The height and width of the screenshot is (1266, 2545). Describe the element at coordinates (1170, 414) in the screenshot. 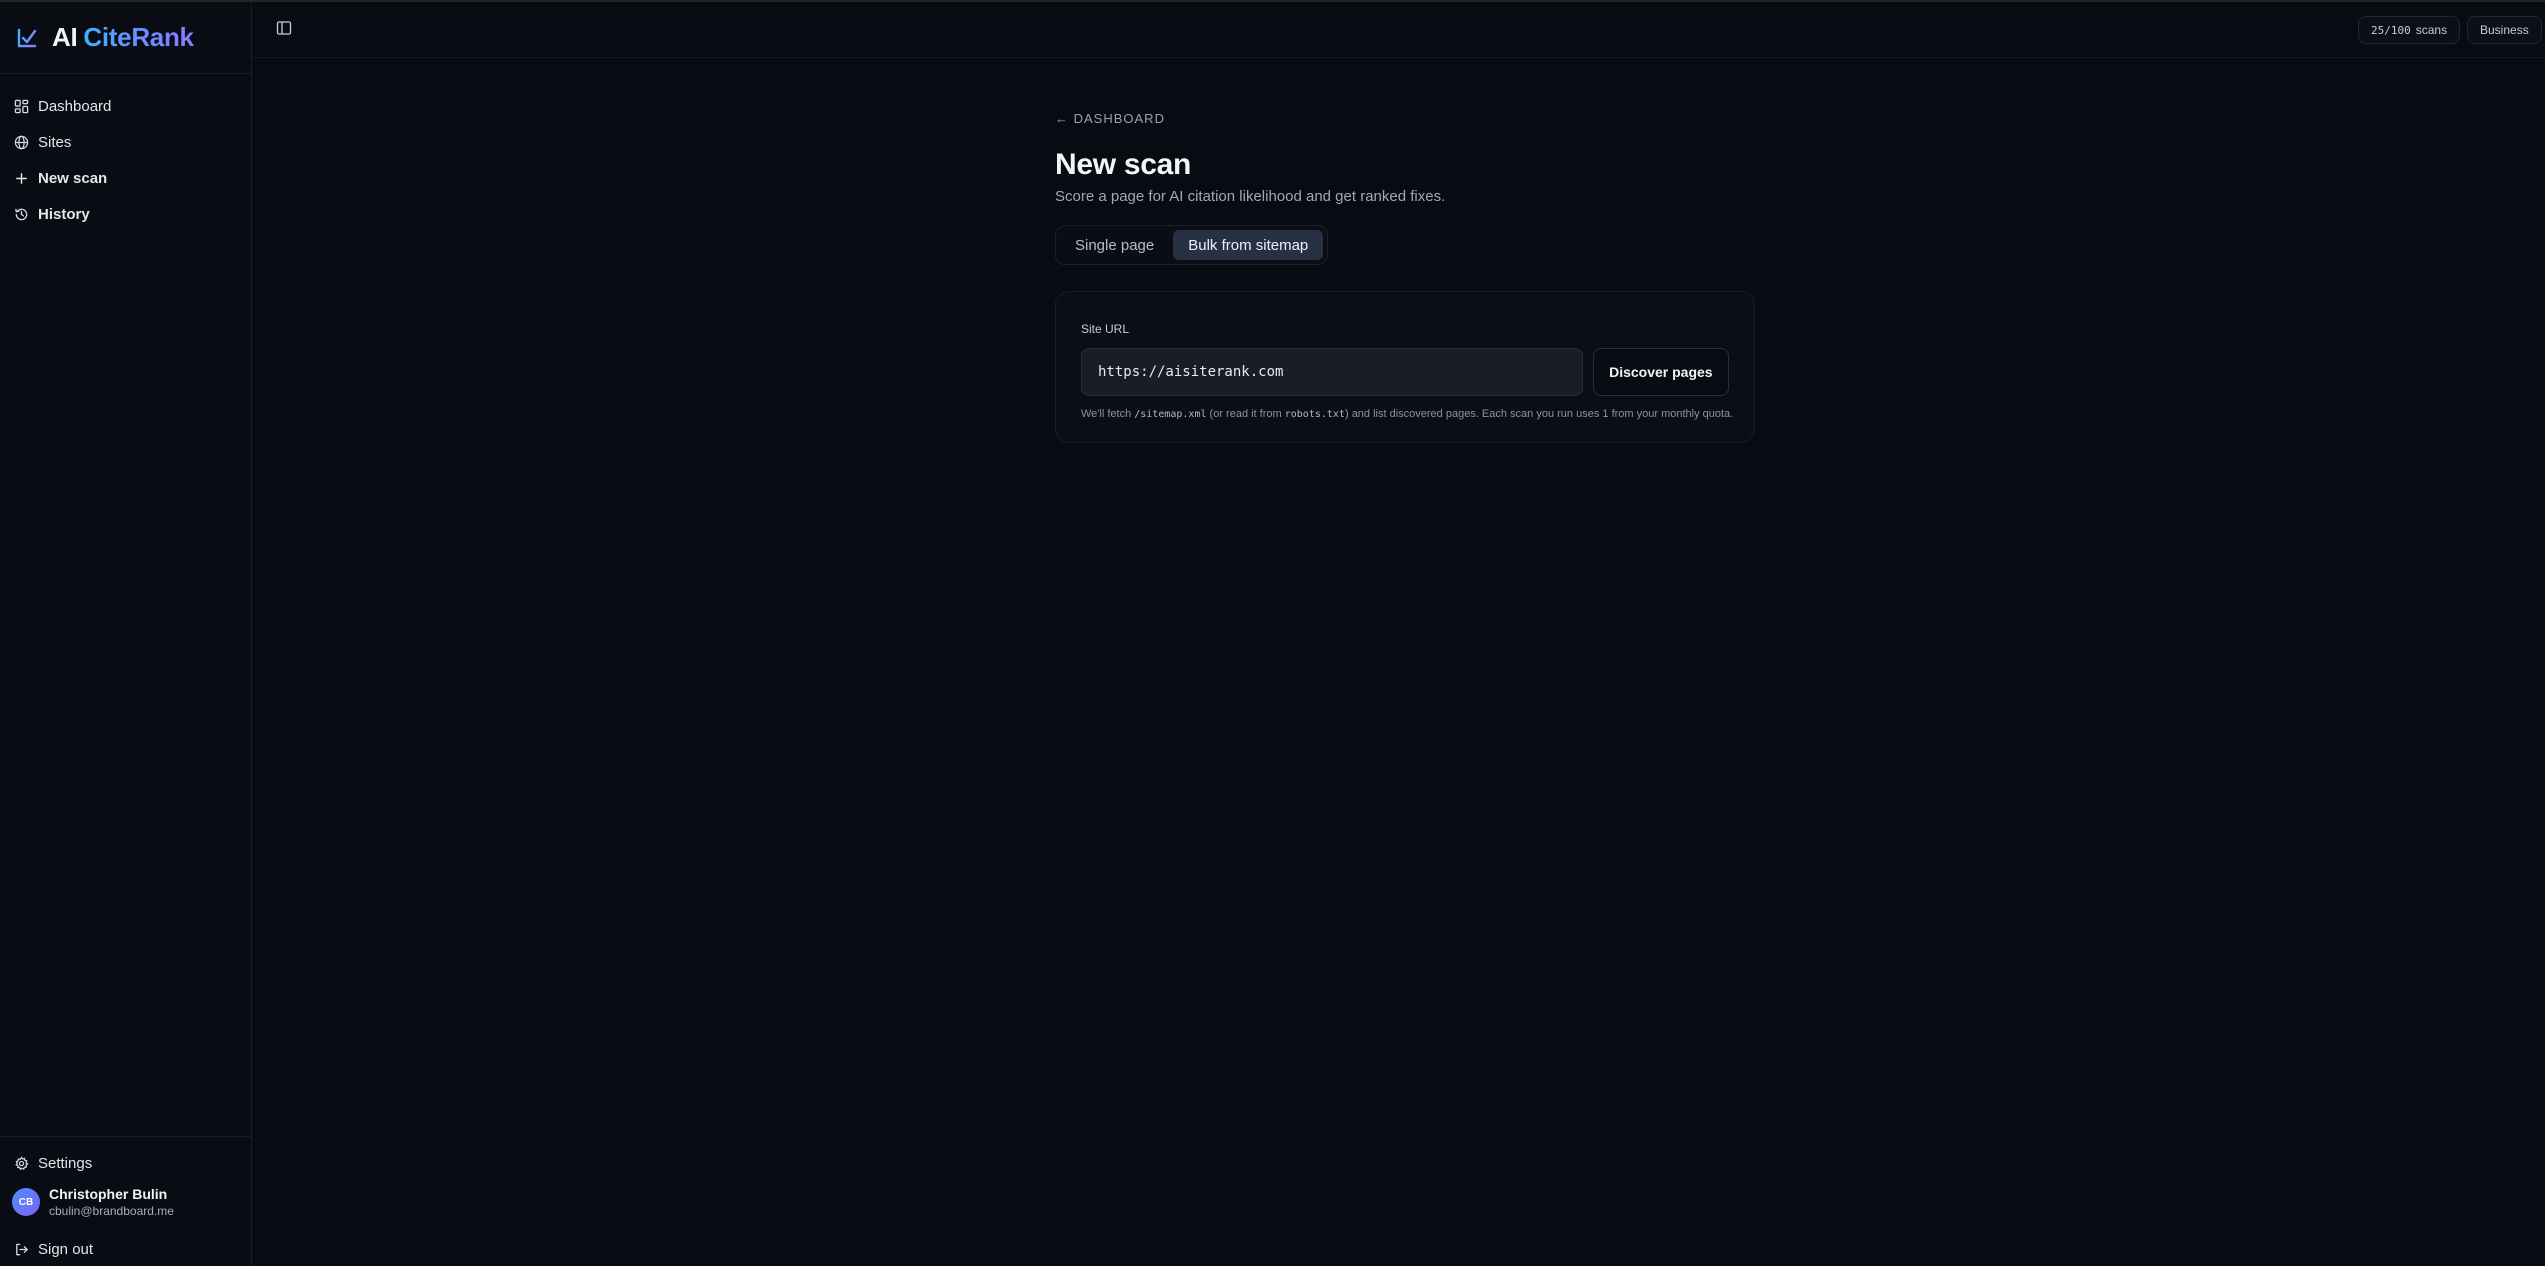

I see `hint-code-sitemap: /sitemap.xml` at that location.